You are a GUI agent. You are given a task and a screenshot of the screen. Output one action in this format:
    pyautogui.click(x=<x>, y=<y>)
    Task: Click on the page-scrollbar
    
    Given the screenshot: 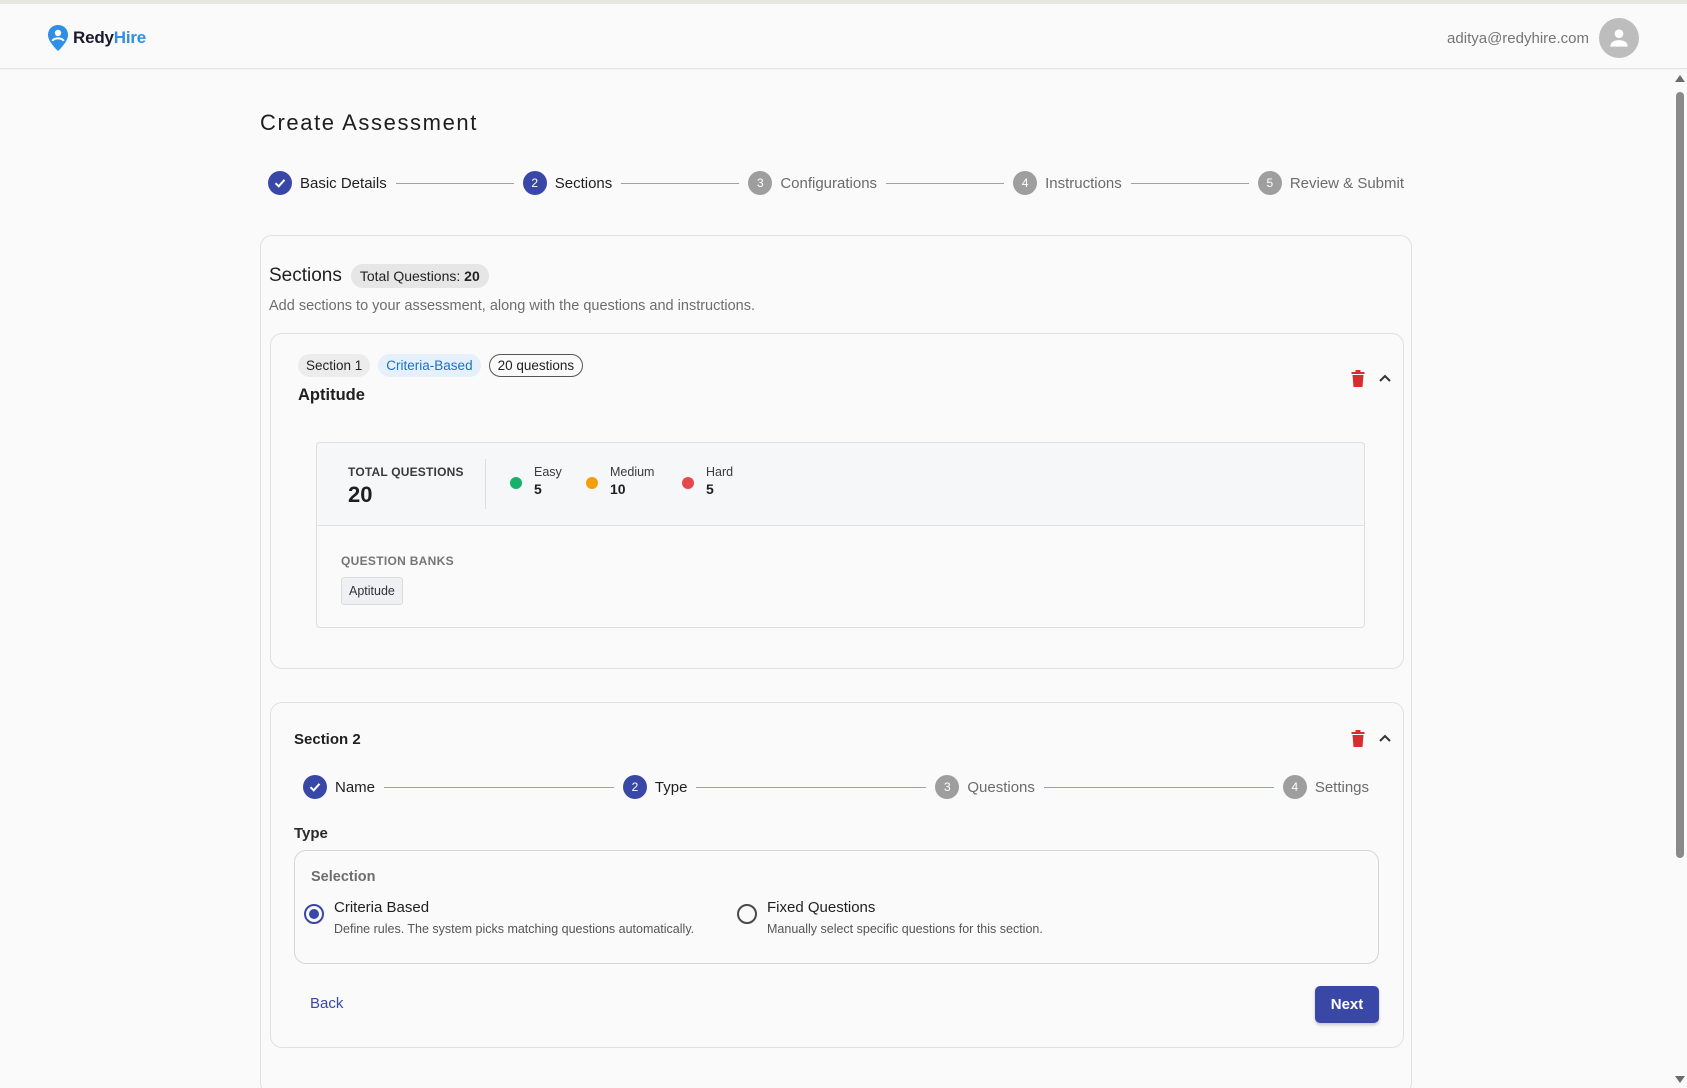 What is the action you would take?
    pyautogui.click(x=1680, y=579)
    